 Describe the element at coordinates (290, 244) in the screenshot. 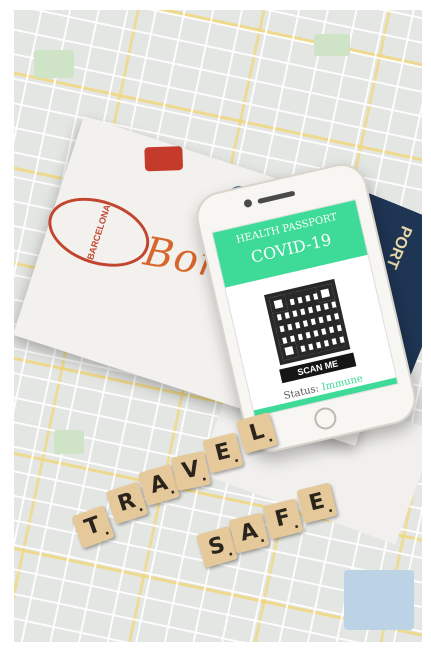

I see `health-passport-header: HEALTH PASSPORT COVID-19` at that location.